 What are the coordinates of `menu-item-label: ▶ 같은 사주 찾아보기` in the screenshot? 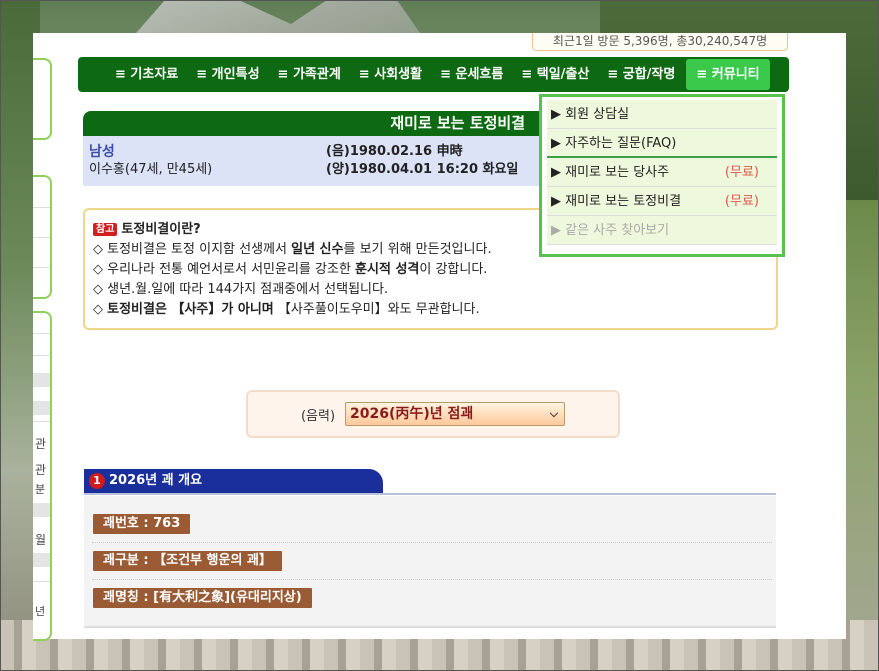 It's located at (610, 230).